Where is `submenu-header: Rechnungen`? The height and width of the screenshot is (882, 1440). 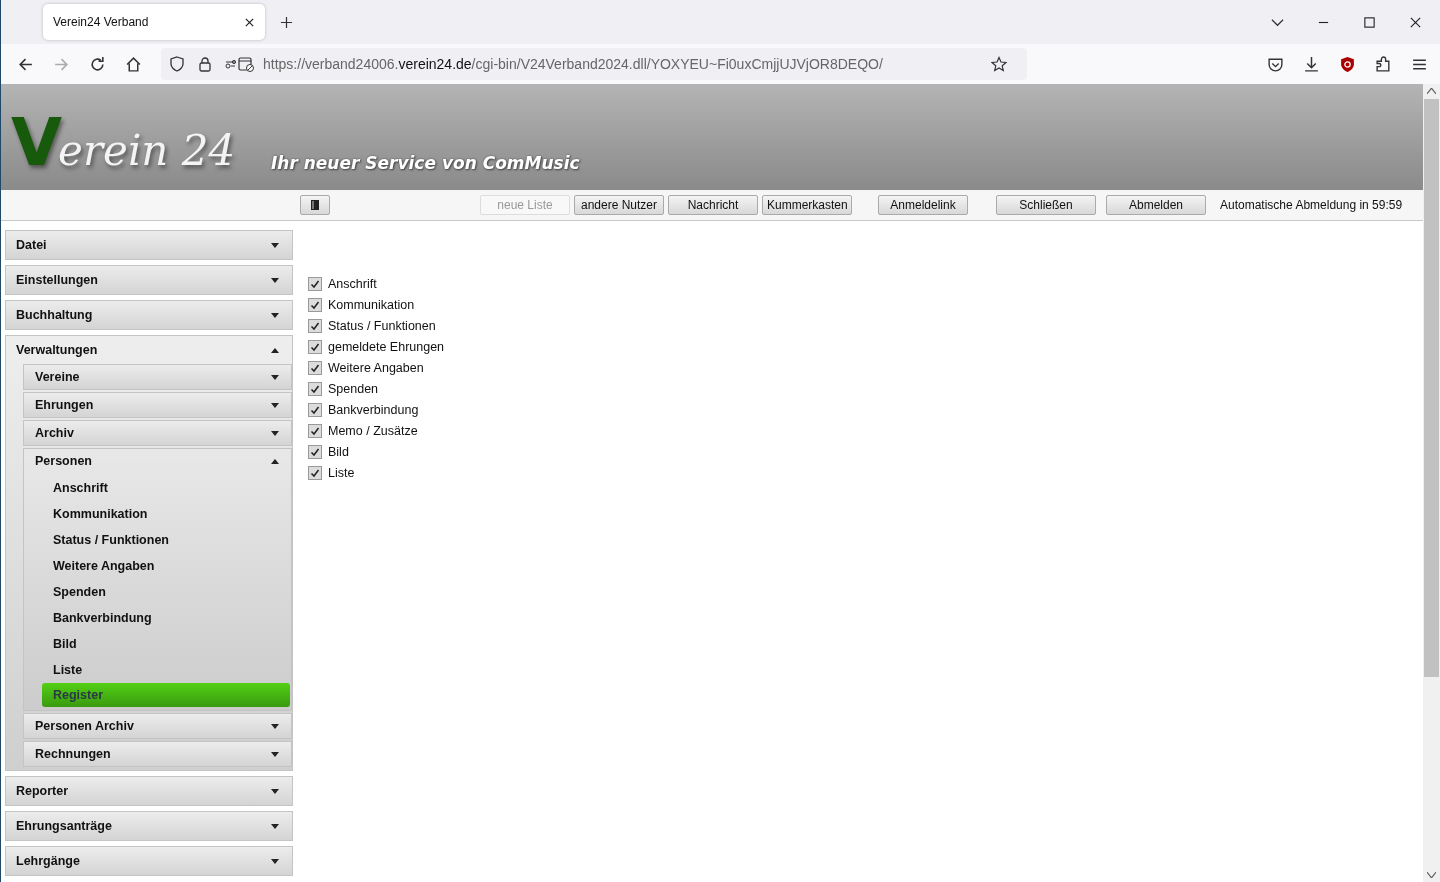 submenu-header: Rechnungen is located at coordinates (157, 754).